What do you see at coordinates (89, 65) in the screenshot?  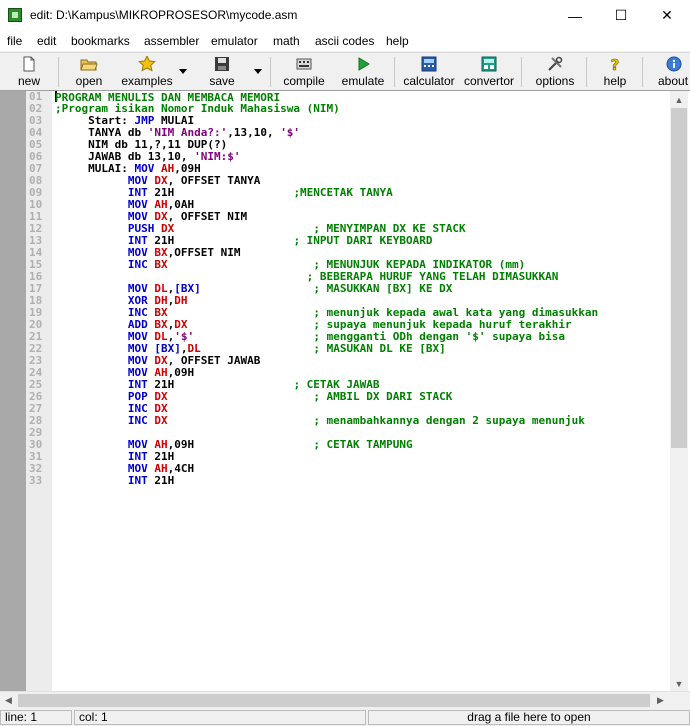 I see `open-folder-icon` at bounding box center [89, 65].